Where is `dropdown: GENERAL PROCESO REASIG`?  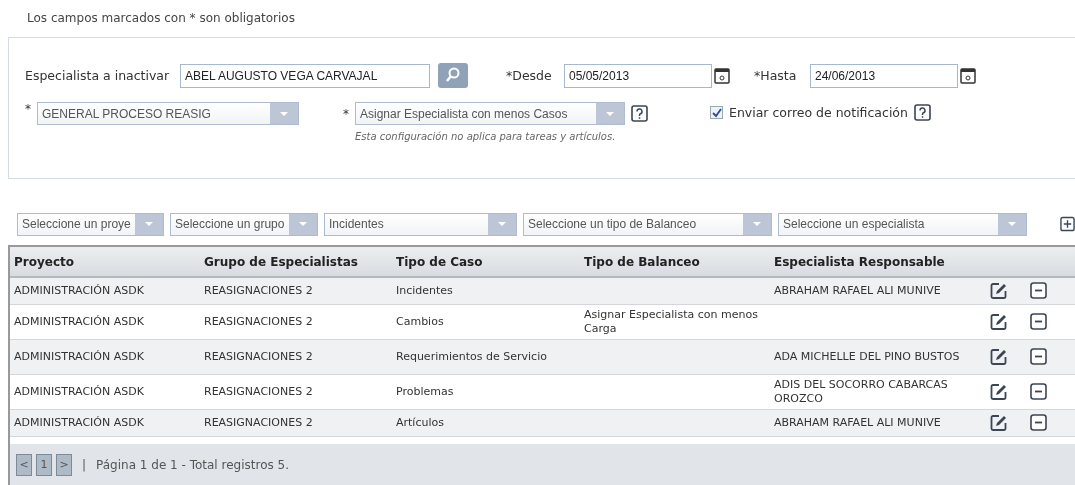
dropdown: GENERAL PROCESO REASIG is located at coordinates (168, 113).